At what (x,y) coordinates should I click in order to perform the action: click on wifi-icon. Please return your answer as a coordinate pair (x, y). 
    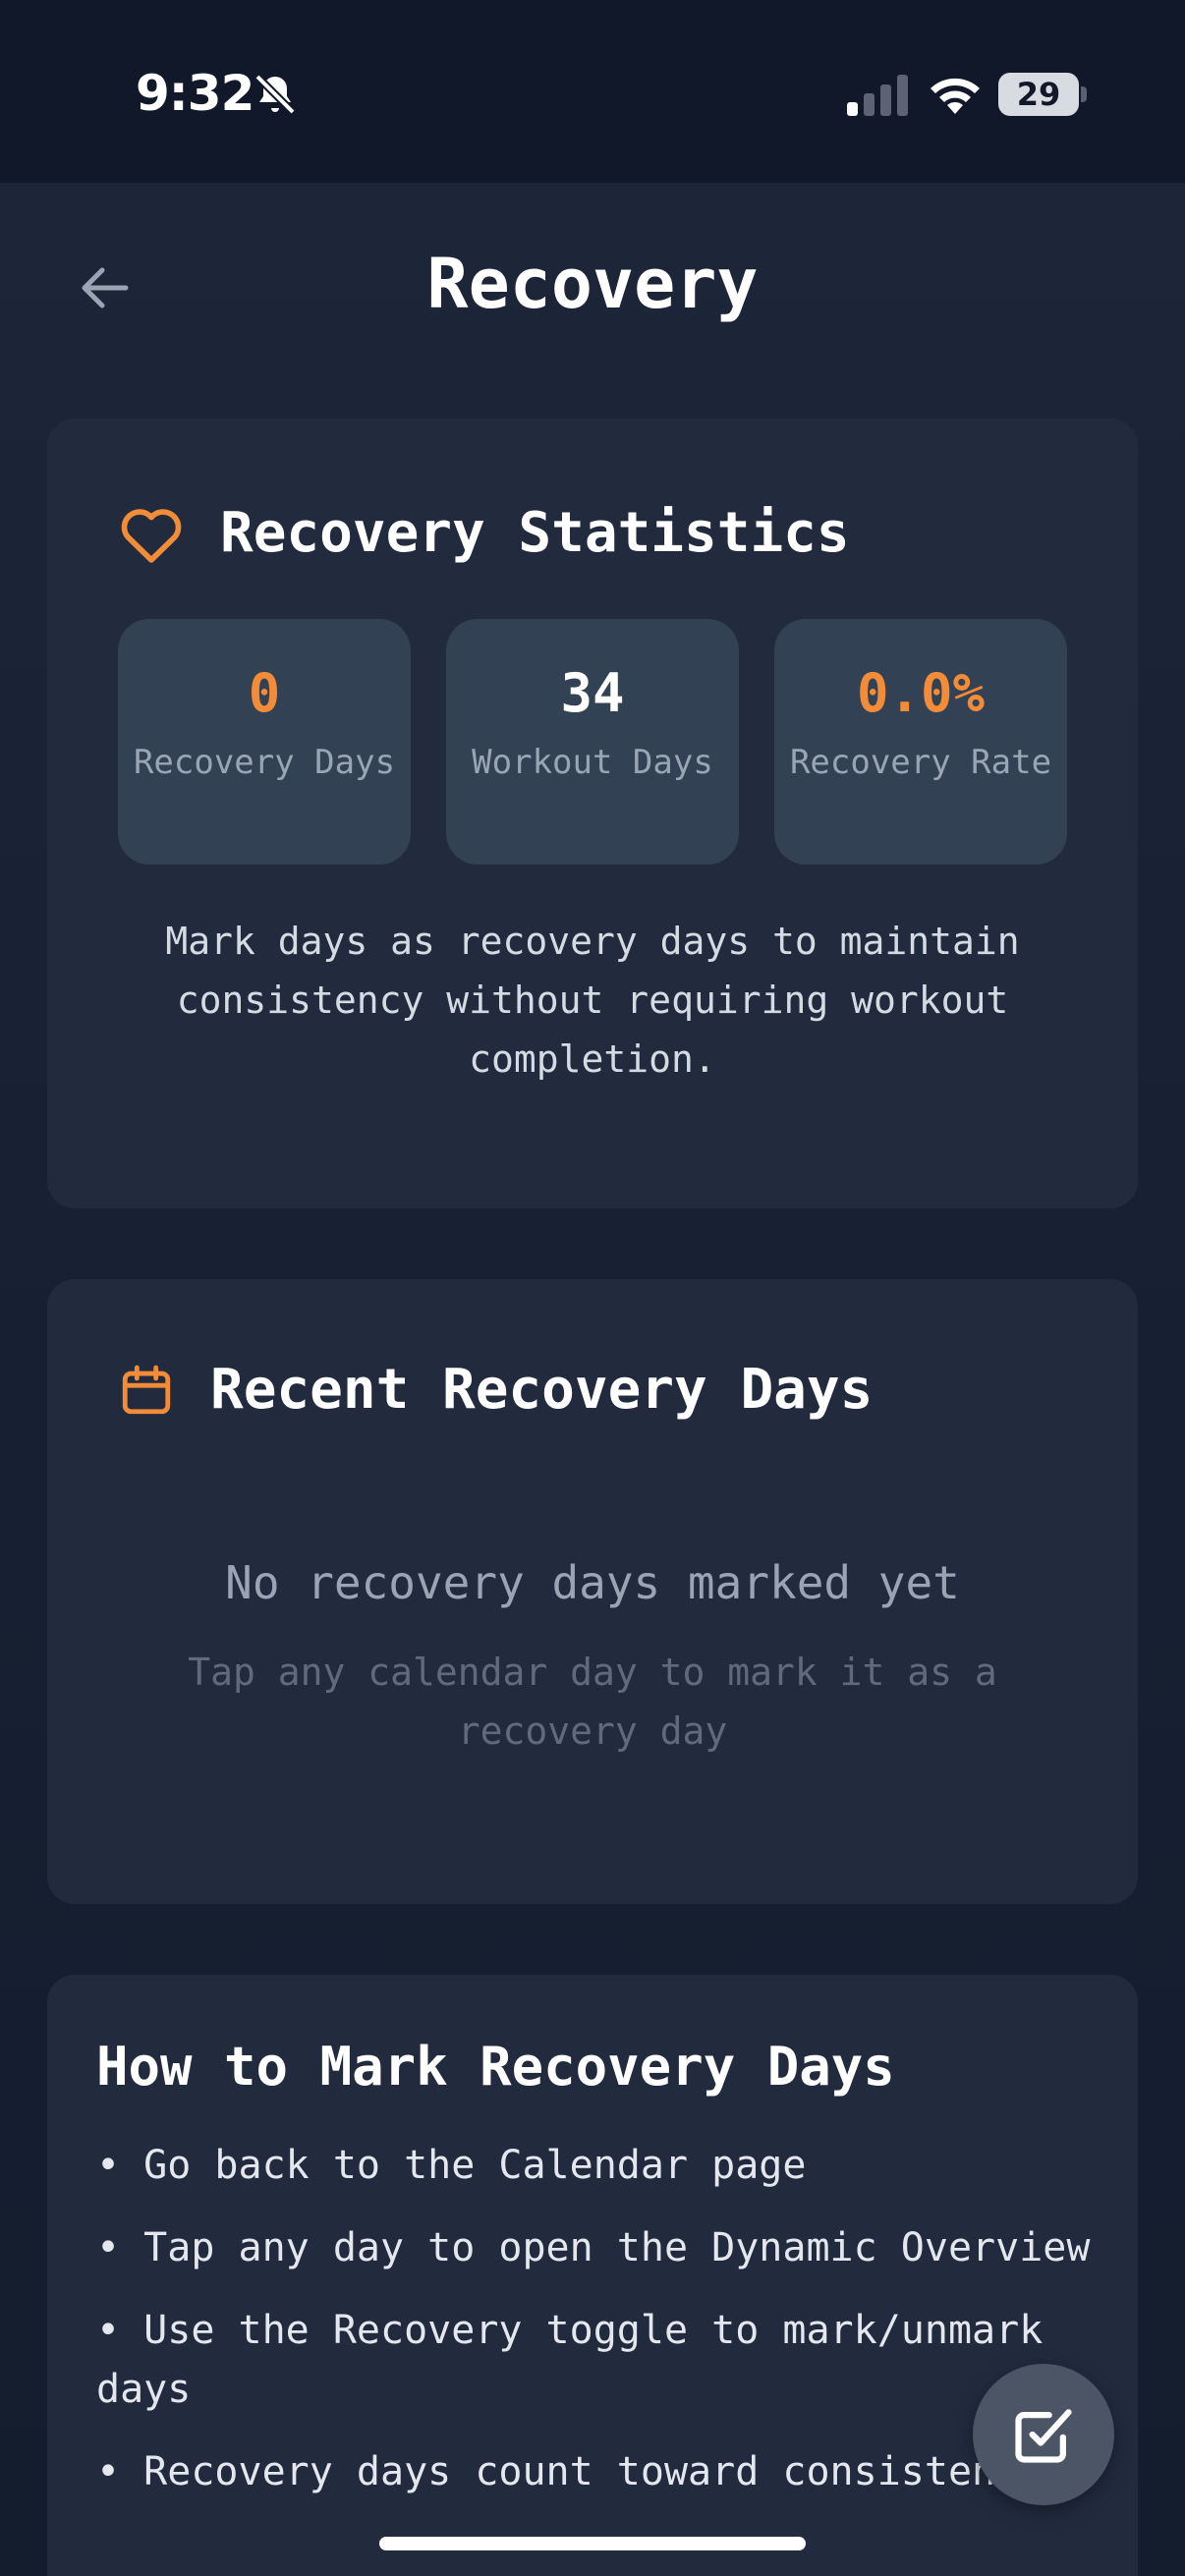
    Looking at the image, I should click on (956, 96).